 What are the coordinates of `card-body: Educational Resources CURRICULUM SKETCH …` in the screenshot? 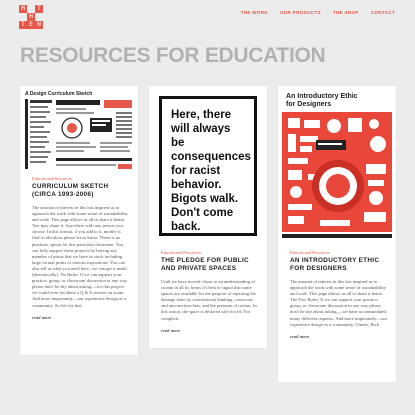 It's located at (81, 248).